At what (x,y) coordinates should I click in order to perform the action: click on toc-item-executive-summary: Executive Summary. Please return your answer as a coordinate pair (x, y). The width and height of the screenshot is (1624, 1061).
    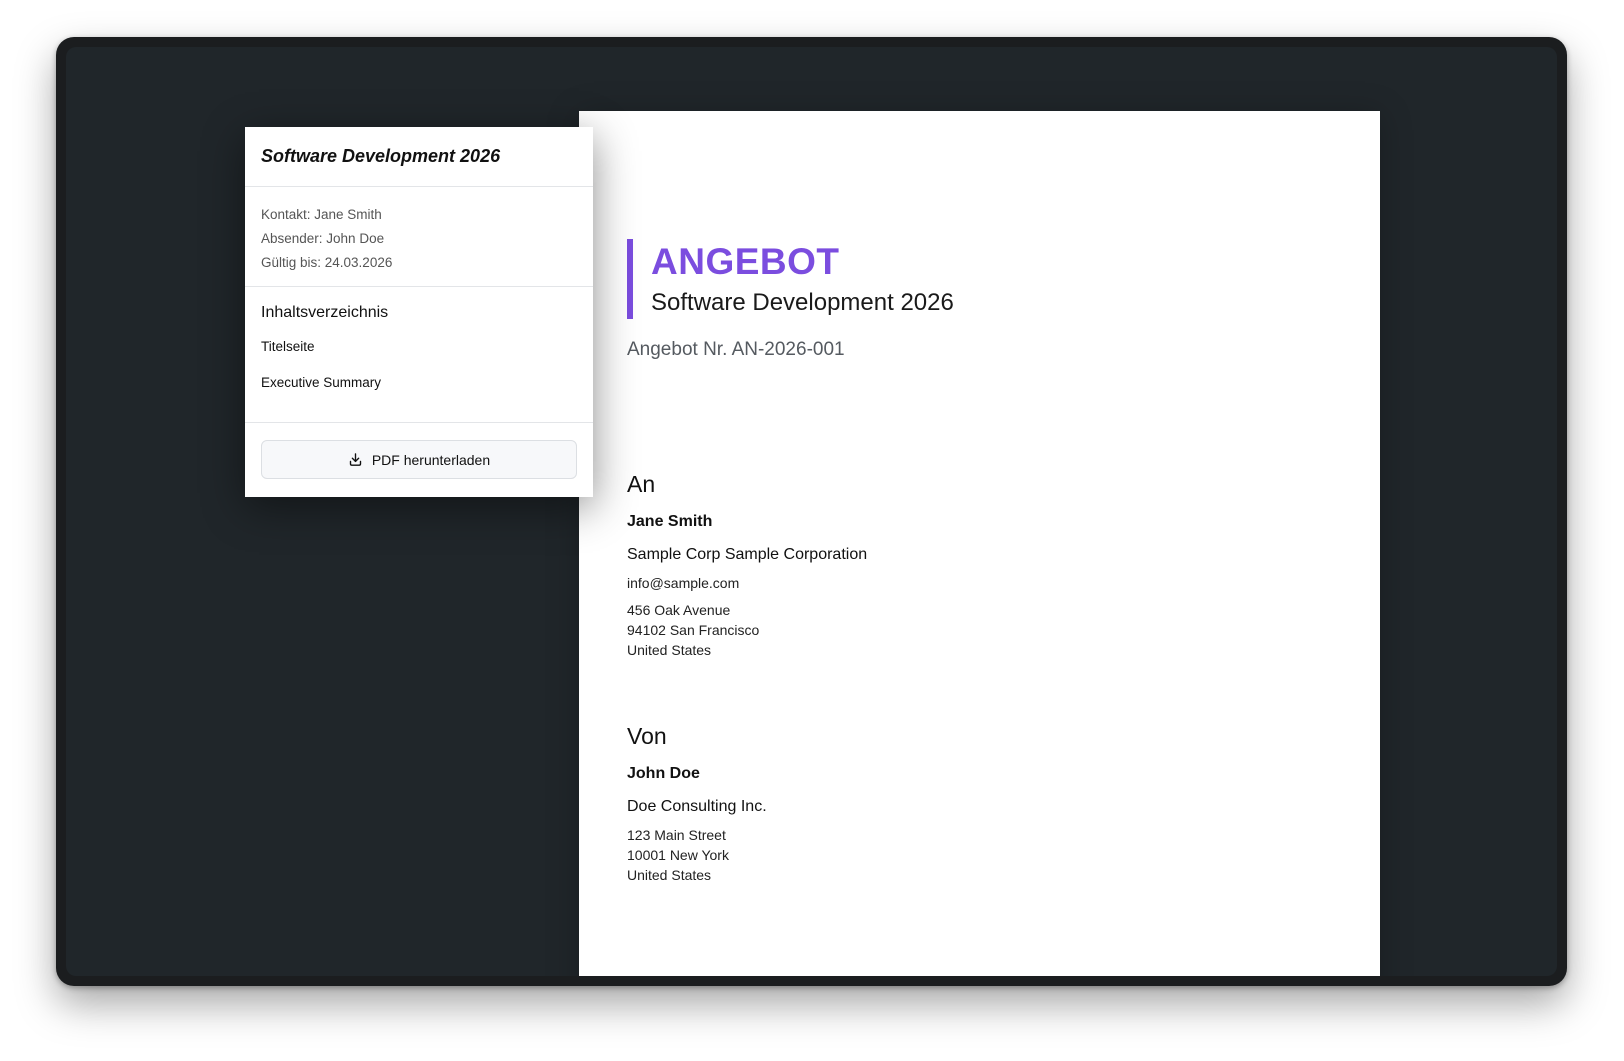
    Looking at the image, I should click on (419, 383).